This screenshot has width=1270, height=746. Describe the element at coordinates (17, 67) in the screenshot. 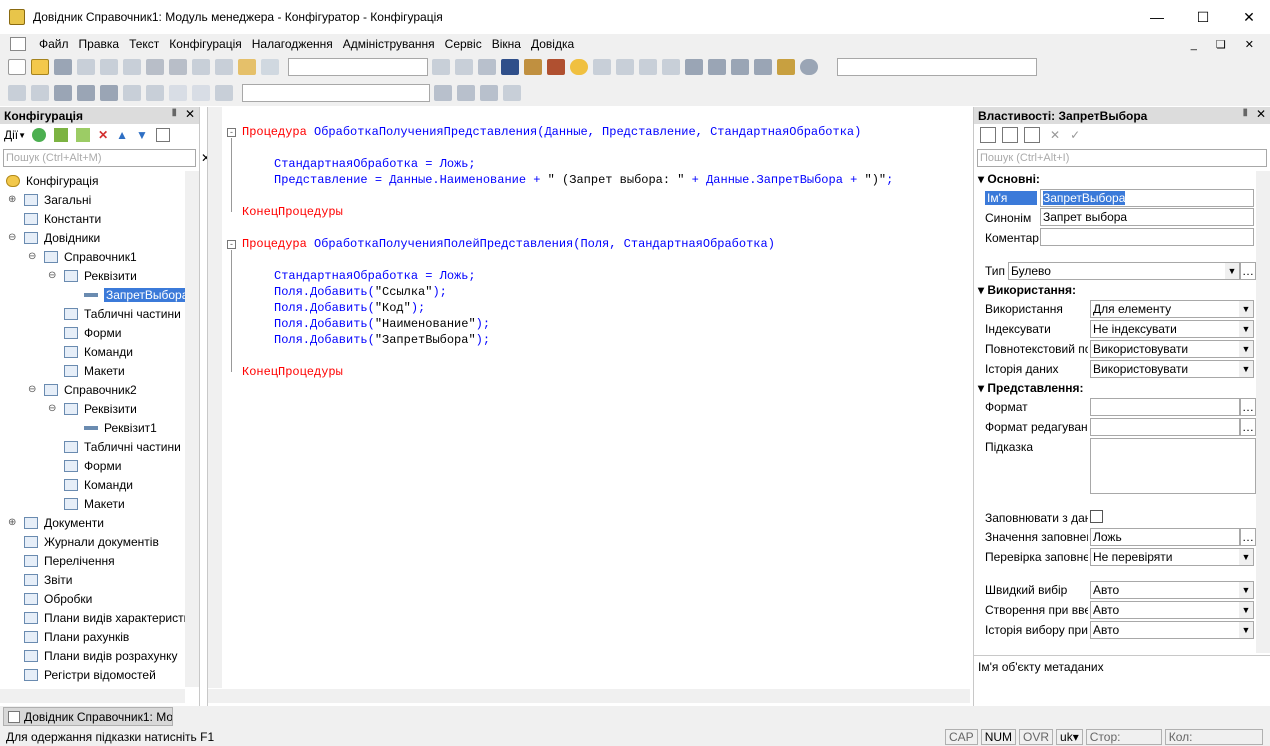

I see `new-icon` at that location.